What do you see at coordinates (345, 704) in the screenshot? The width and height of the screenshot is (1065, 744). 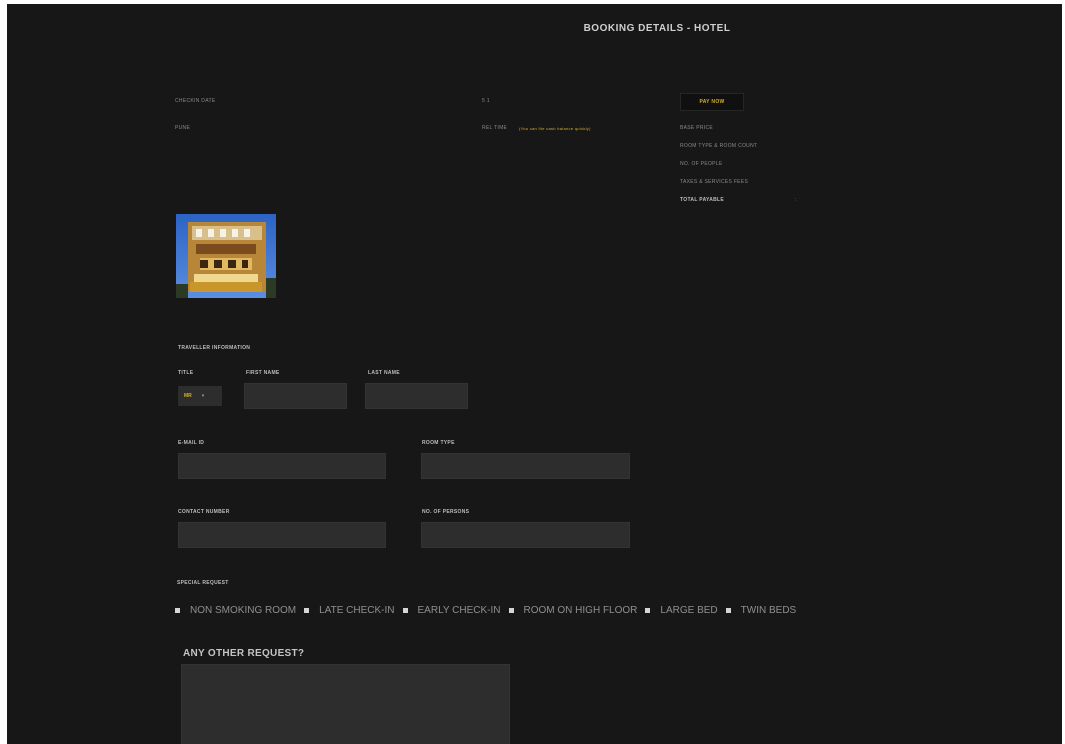 I see `other-request-textarea` at bounding box center [345, 704].